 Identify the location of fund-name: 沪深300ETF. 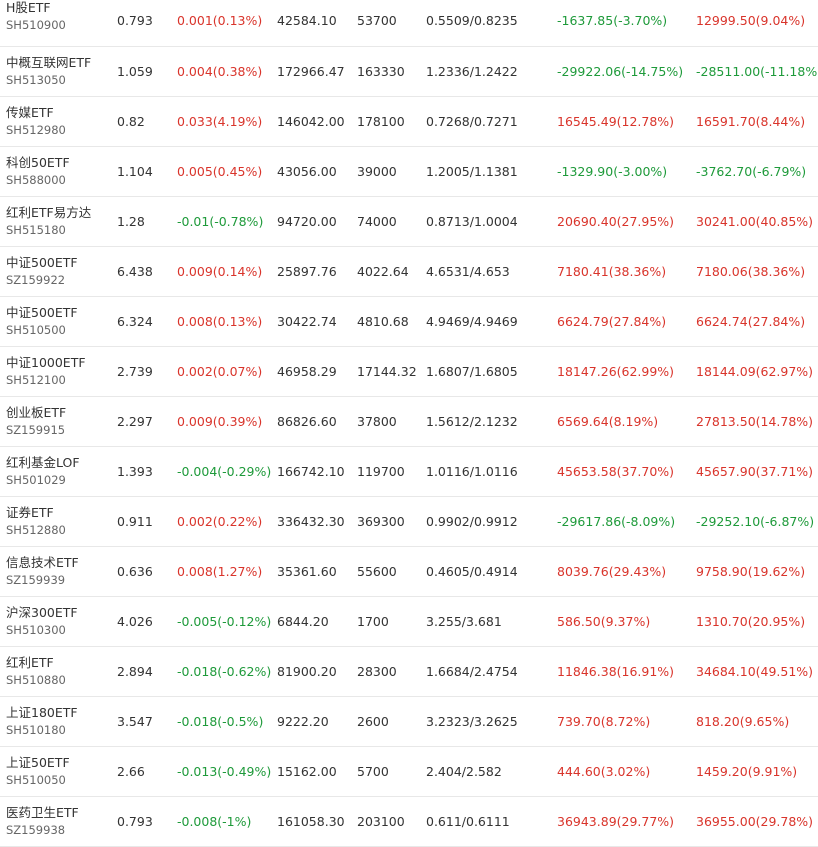
(42, 612).